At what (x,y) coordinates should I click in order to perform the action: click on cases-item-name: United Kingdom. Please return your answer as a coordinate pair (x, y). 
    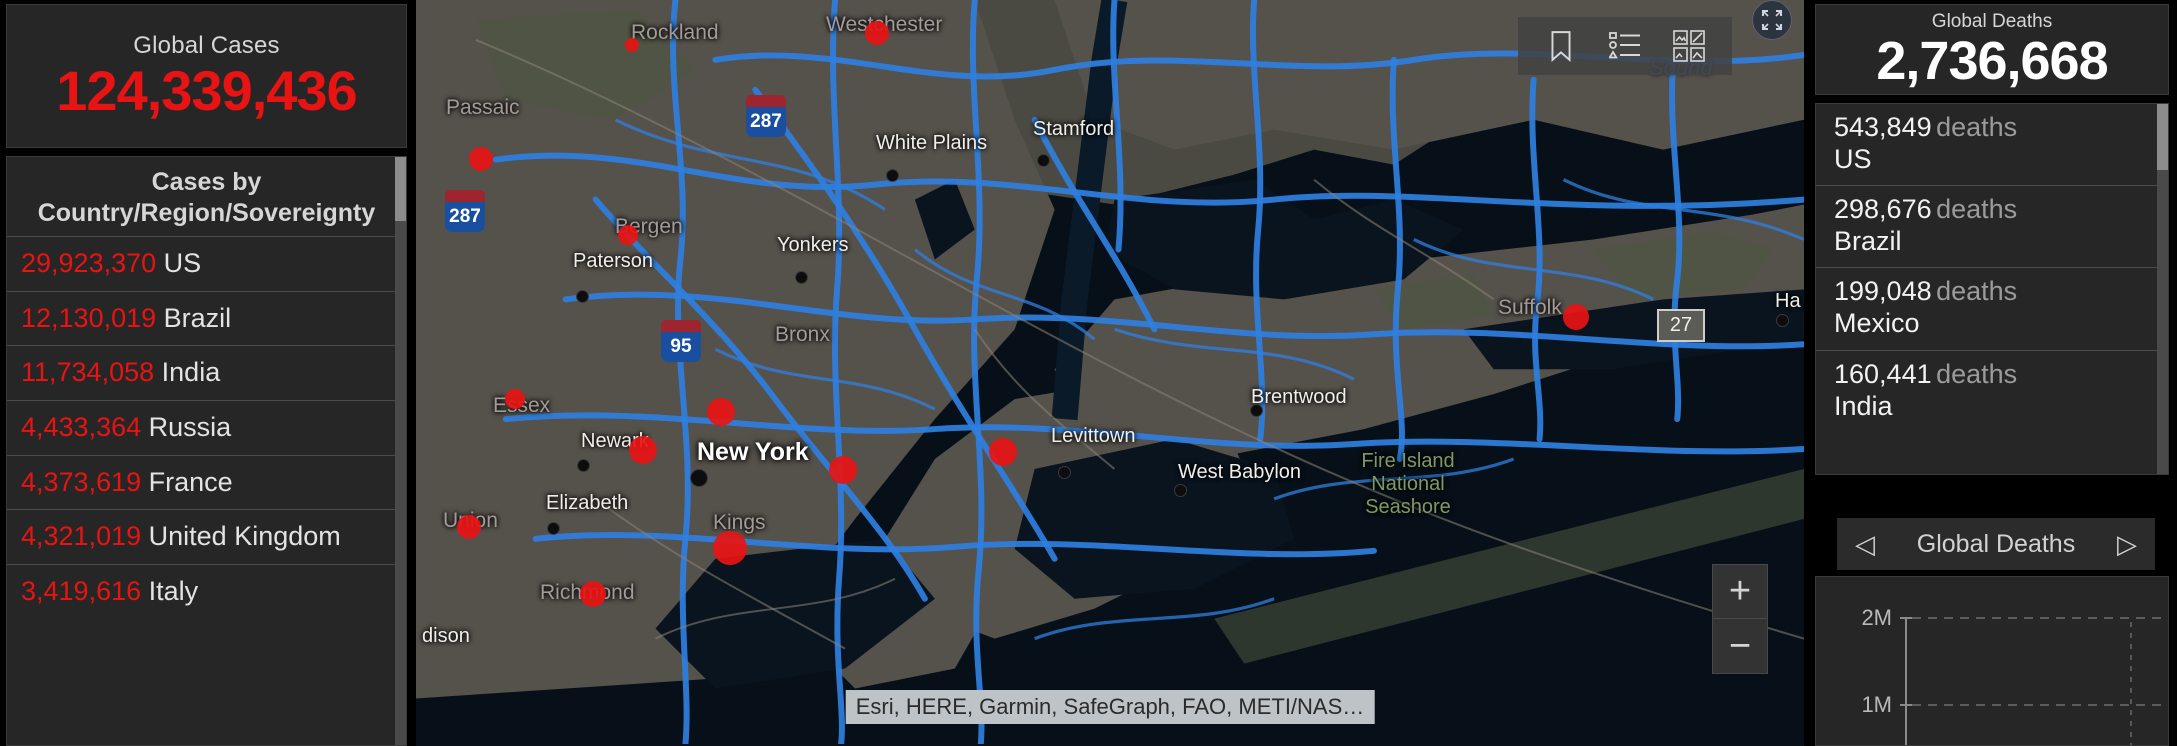
    Looking at the image, I should click on (244, 536).